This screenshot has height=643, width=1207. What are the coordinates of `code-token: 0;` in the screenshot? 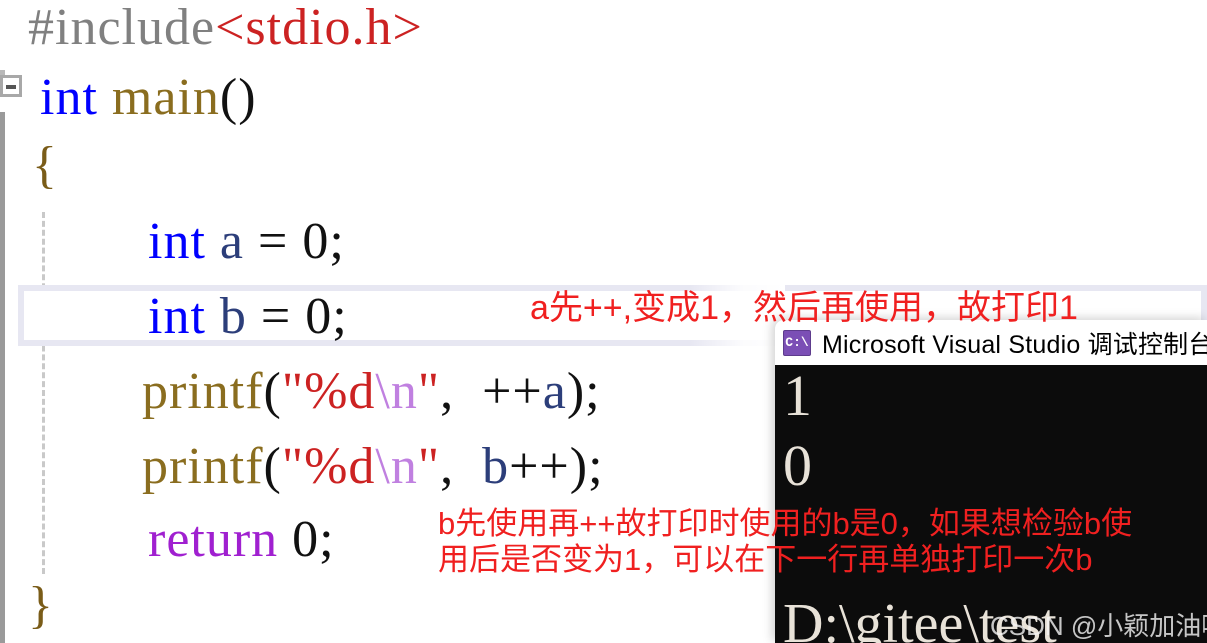 It's located at (306, 539).